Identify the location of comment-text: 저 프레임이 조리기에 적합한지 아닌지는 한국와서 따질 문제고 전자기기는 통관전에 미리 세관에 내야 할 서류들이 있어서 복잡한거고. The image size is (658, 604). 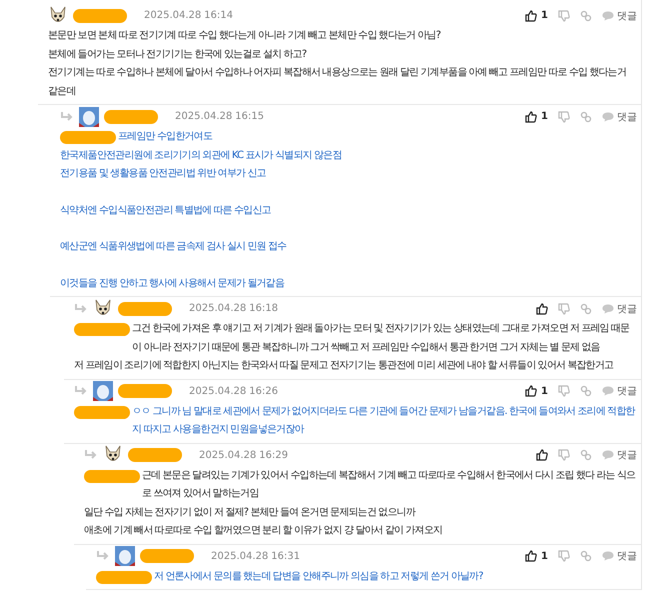
(344, 366).